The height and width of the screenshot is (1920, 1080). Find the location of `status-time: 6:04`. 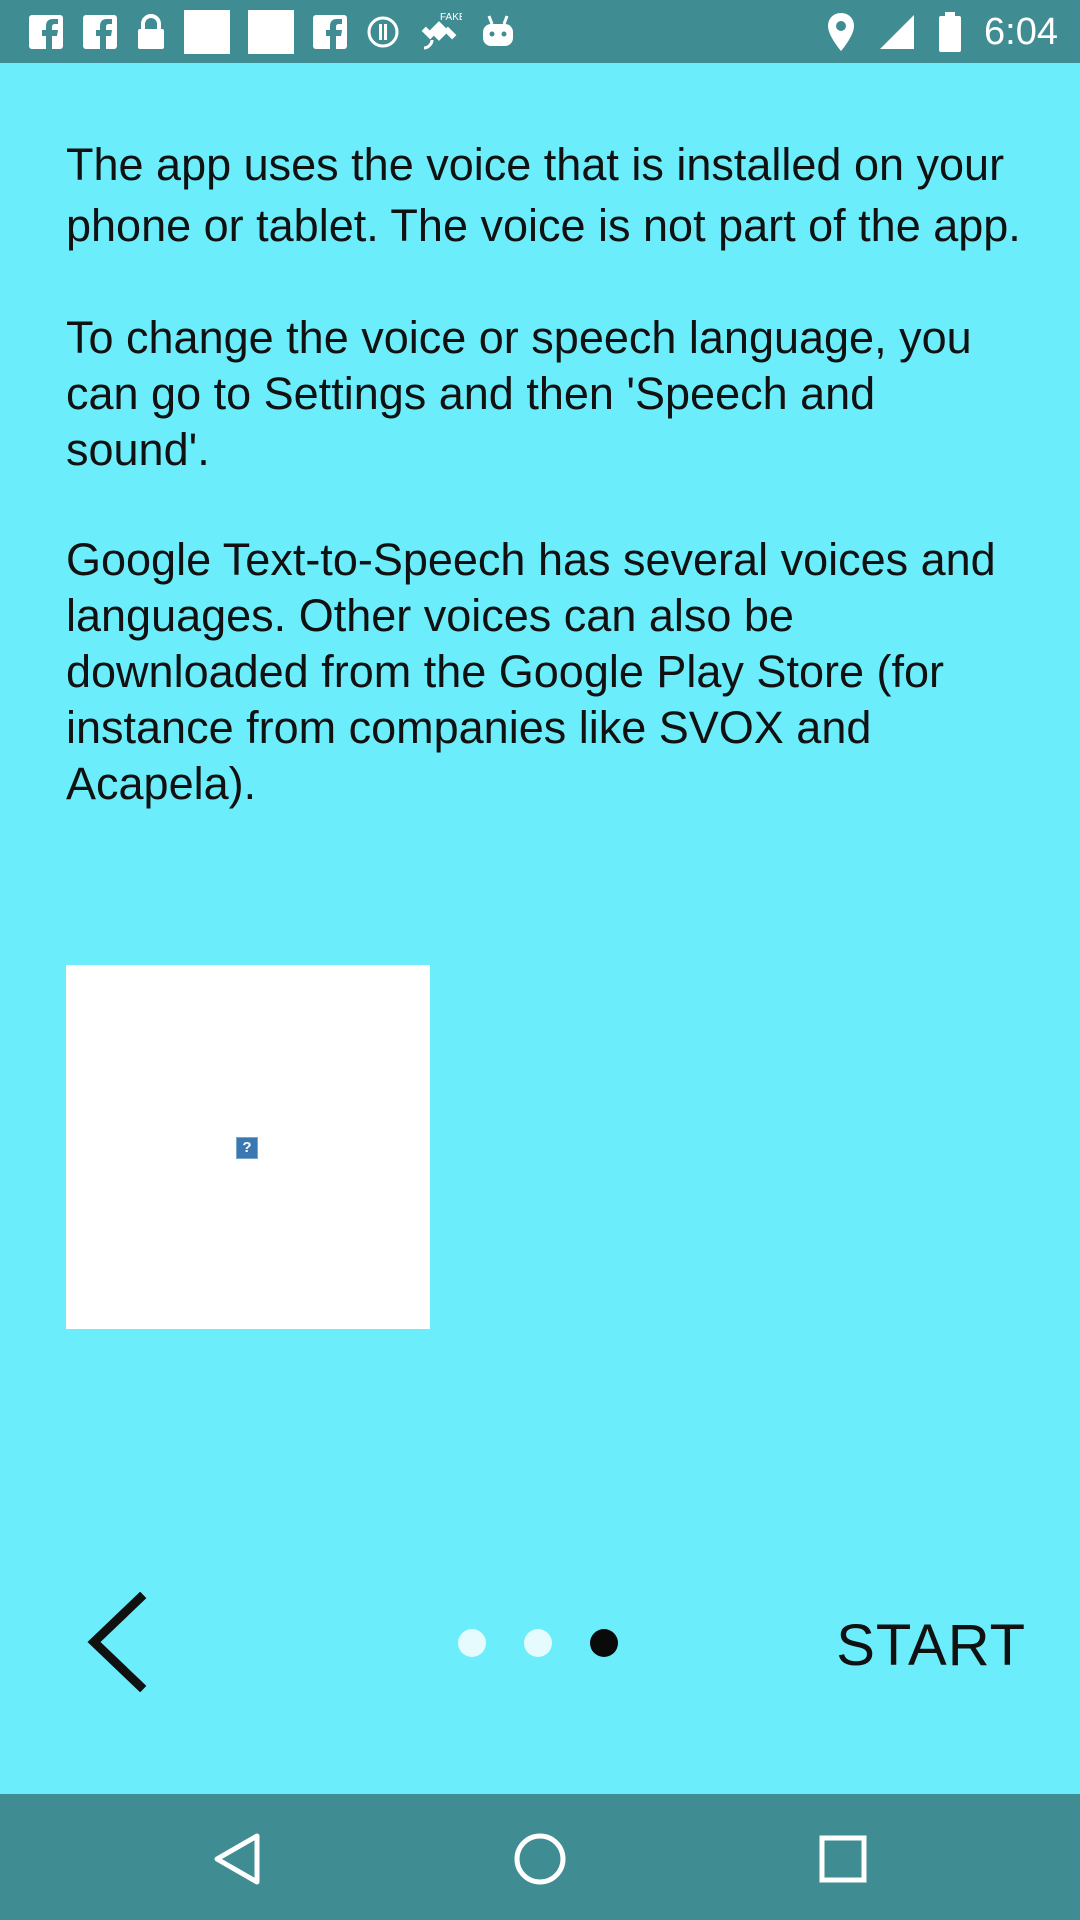

status-time: 6:04 is located at coordinates (1021, 31).